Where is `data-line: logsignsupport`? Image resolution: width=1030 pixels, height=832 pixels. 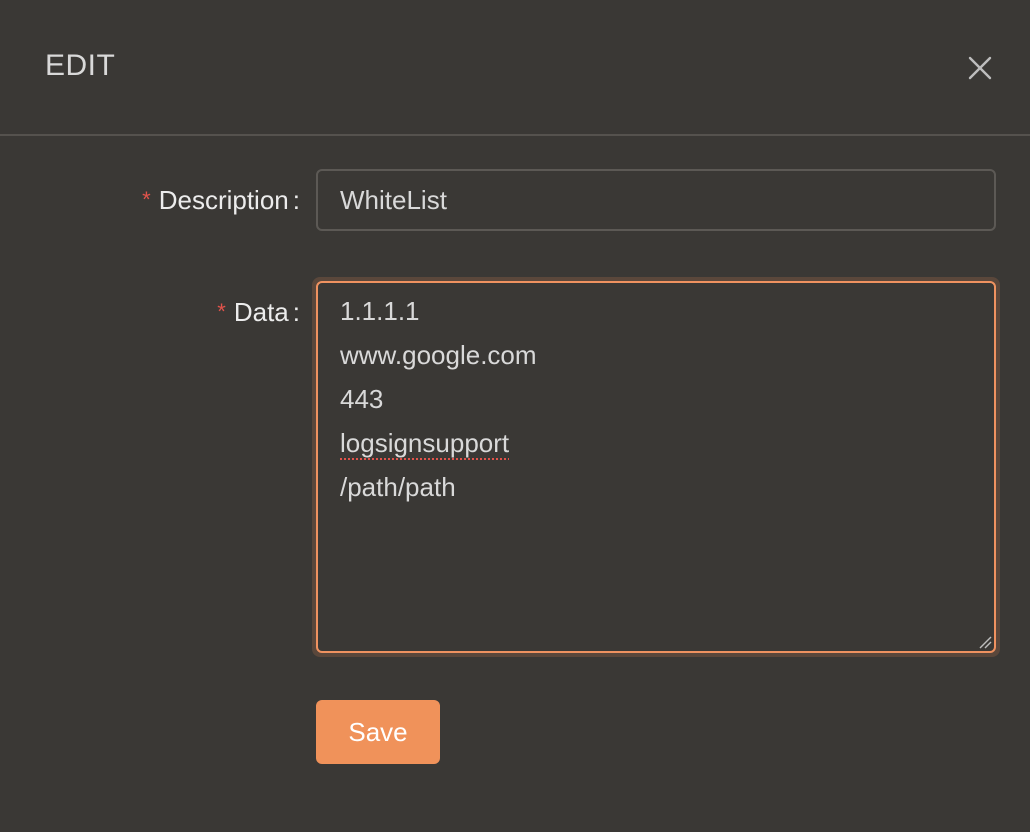 data-line: logsignsupport is located at coordinates (438, 443).